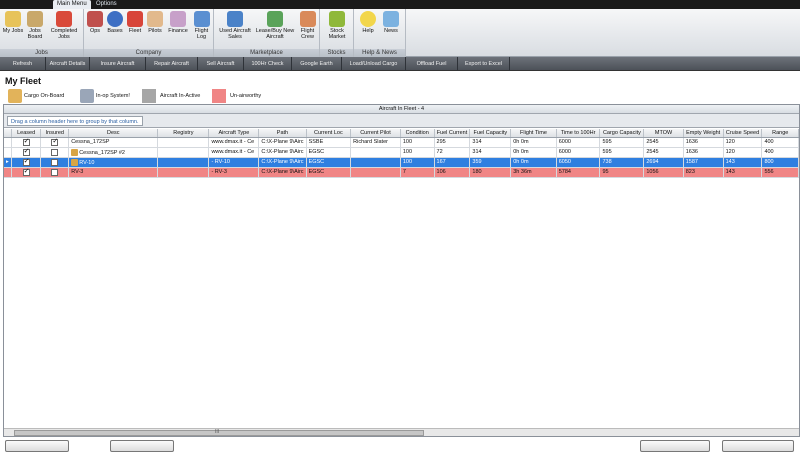 This screenshot has height=452, width=800. I want to click on stock-market-button: Stock Market, so click(337, 25).